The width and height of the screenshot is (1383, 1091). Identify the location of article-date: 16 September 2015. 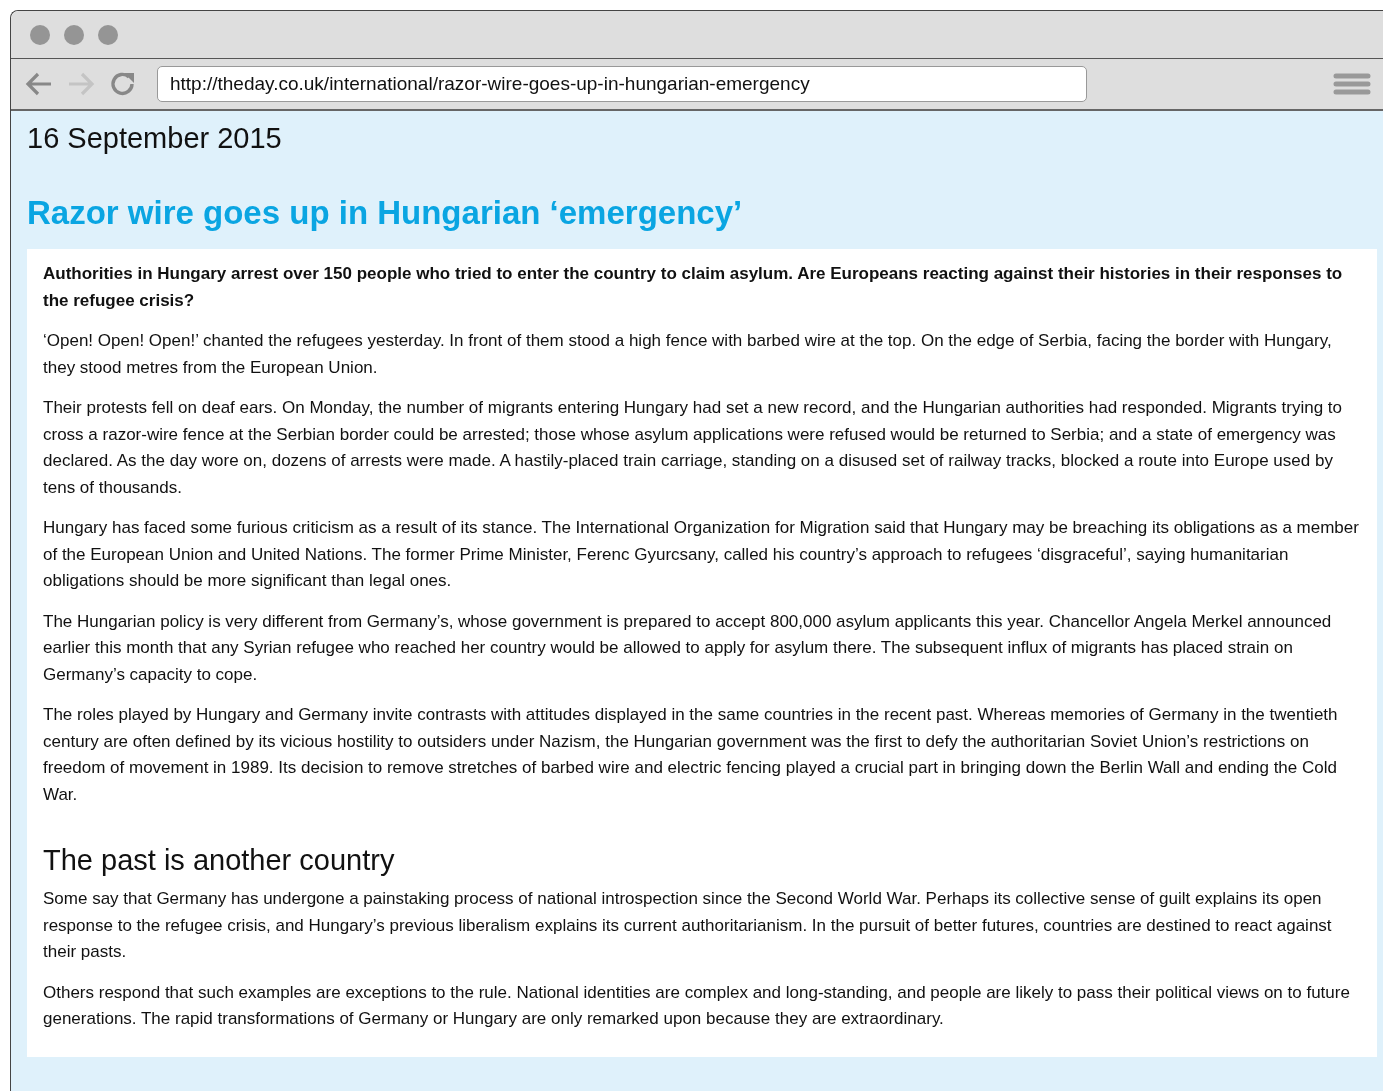
(155, 138).